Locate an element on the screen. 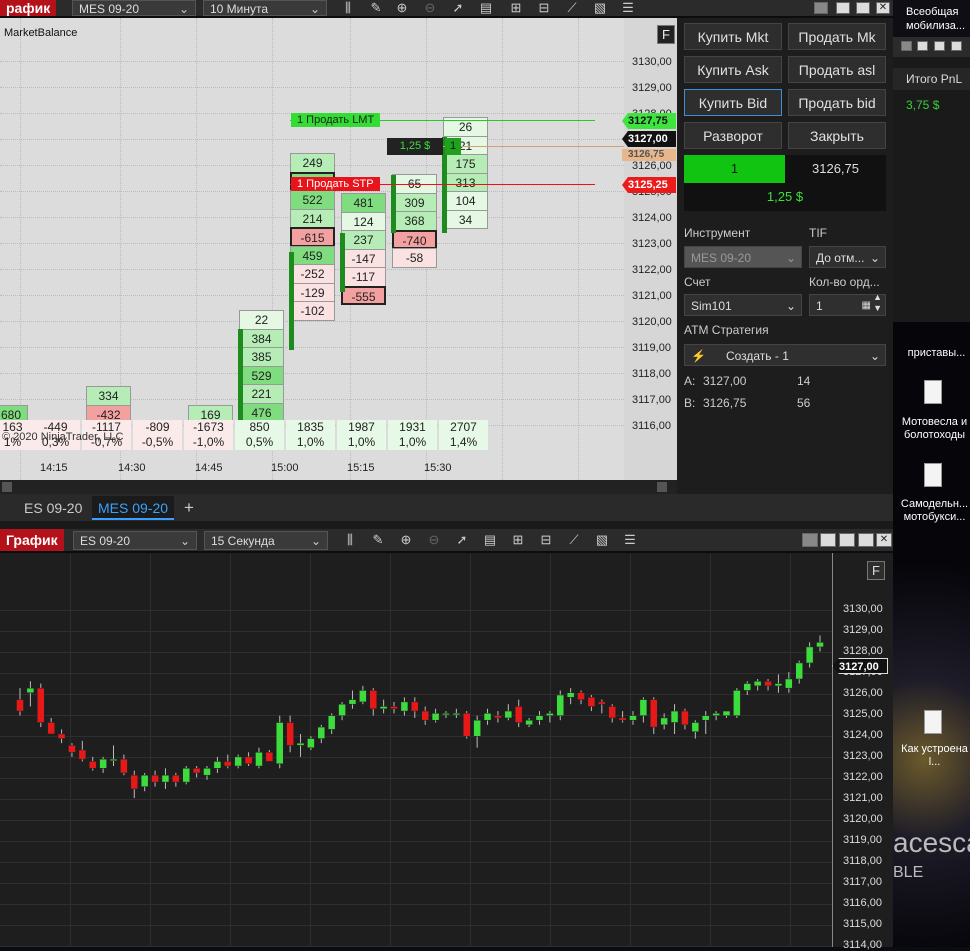 This screenshot has width=970, height=951. order-qty-stepper: 1 ▦ ▲ ▼ is located at coordinates (847, 304).